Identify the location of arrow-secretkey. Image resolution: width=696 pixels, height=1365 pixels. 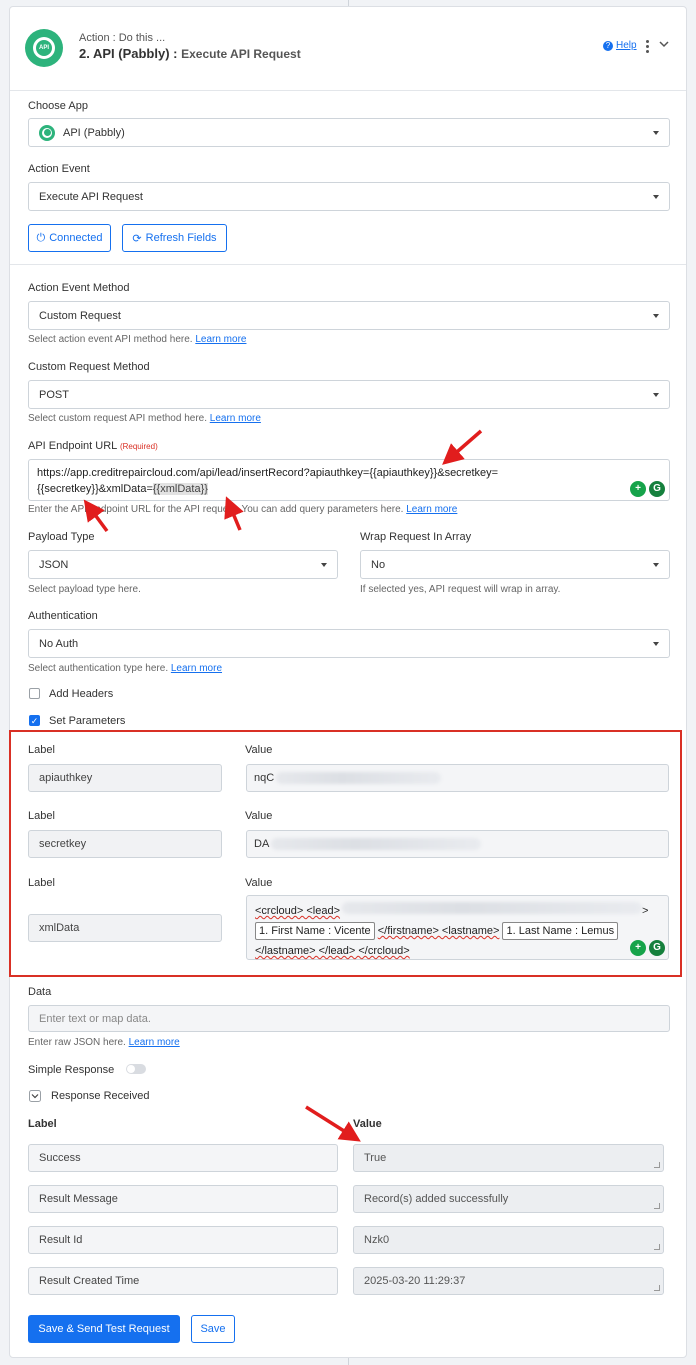
(96, 516).